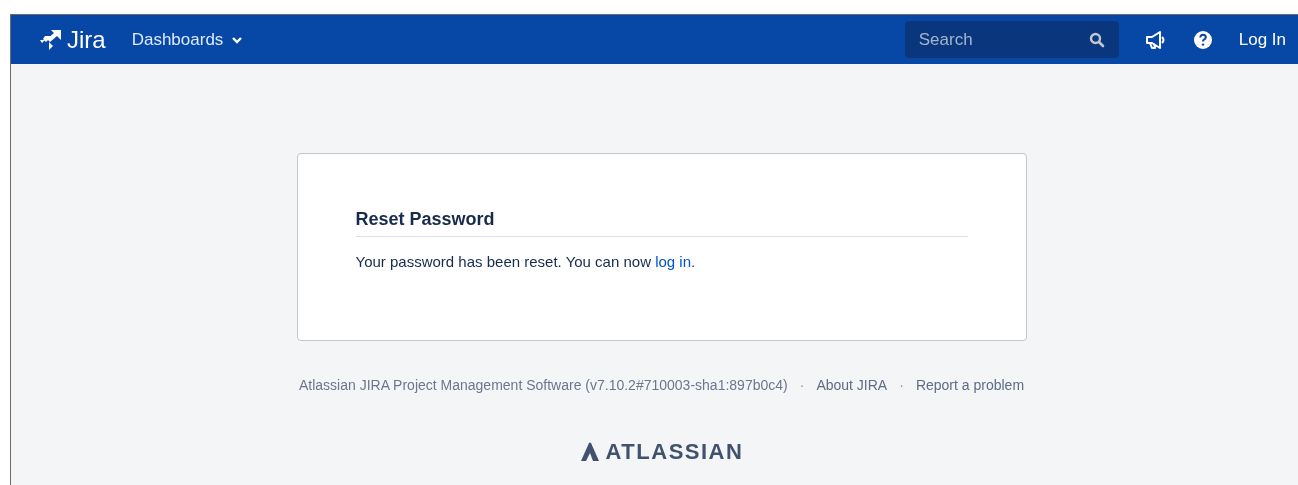 The width and height of the screenshot is (1298, 485). What do you see at coordinates (71, 39) in the screenshot?
I see `jira-logo: Jira` at bounding box center [71, 39].